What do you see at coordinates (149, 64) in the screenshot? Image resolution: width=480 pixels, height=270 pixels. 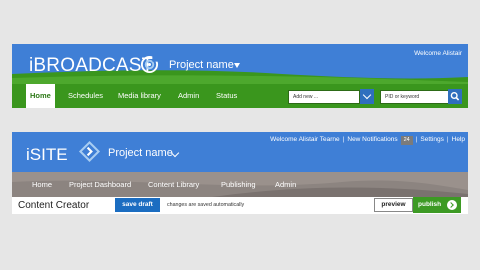 I see `broadcast-target-icon` at bounding box center [149, 64].